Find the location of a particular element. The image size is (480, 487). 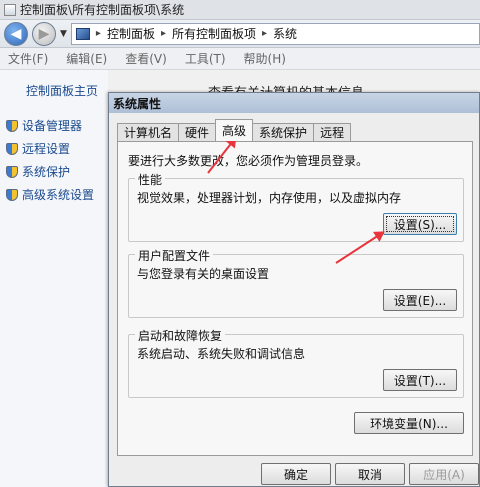

startup-recovery-label: 启动和故障恢复 is located at coordinates (180, 335).